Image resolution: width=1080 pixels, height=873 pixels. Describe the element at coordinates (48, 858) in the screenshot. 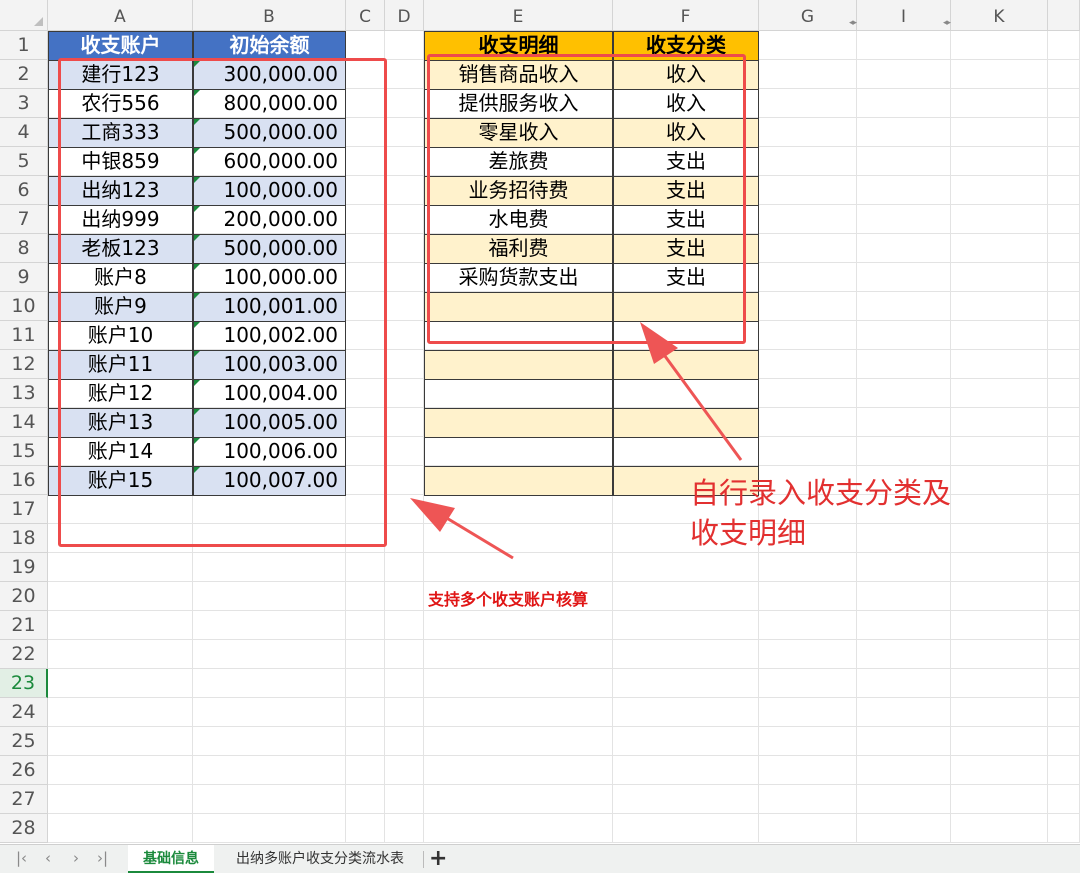

I see `prev-sheet-icon: ‹` at that location.